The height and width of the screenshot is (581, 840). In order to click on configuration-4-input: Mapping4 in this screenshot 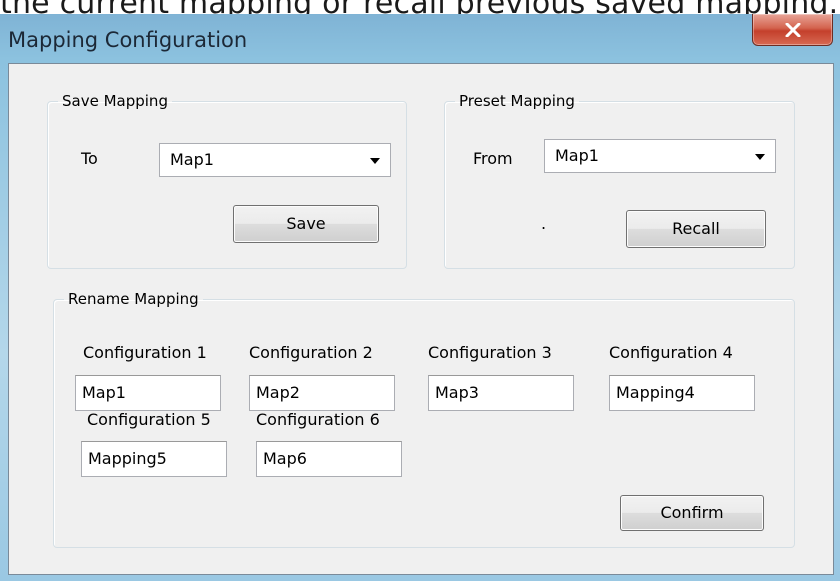, I will do `click(682, 393)`.